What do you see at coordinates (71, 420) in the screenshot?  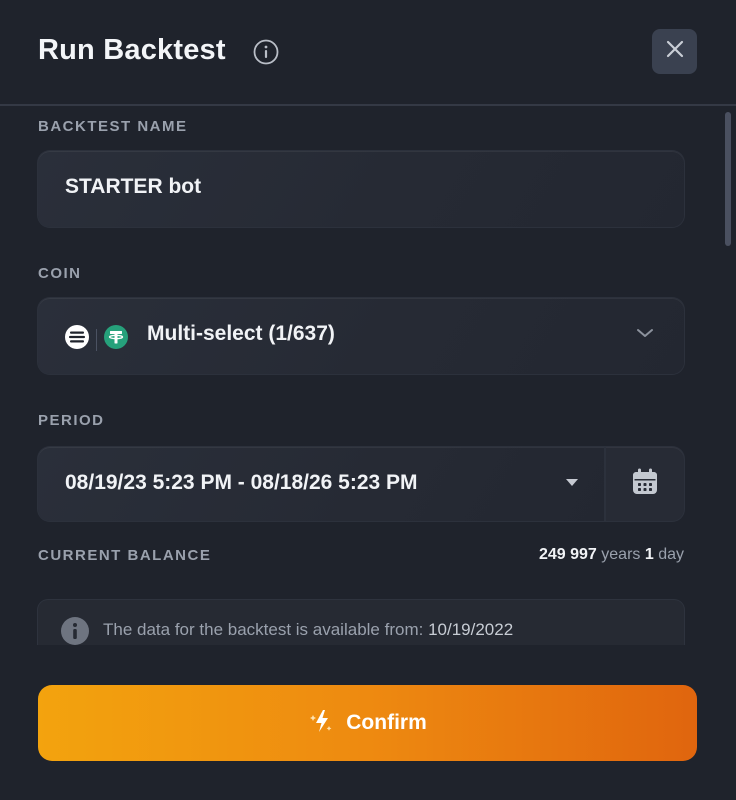 I see `period-label: PERIOD` at bounding box center [71, 420].